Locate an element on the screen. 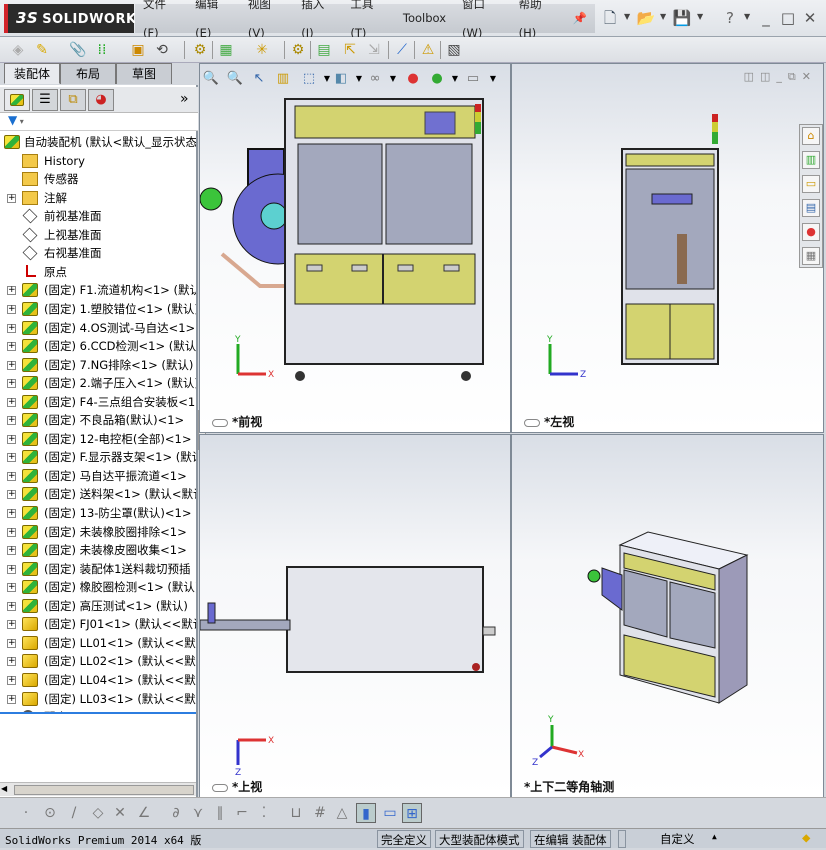 The width and height of the screenshot is (826, 850). tree-item: + (固定) 2.端子压入<1> (默认) is located at coordinates (98, 383).